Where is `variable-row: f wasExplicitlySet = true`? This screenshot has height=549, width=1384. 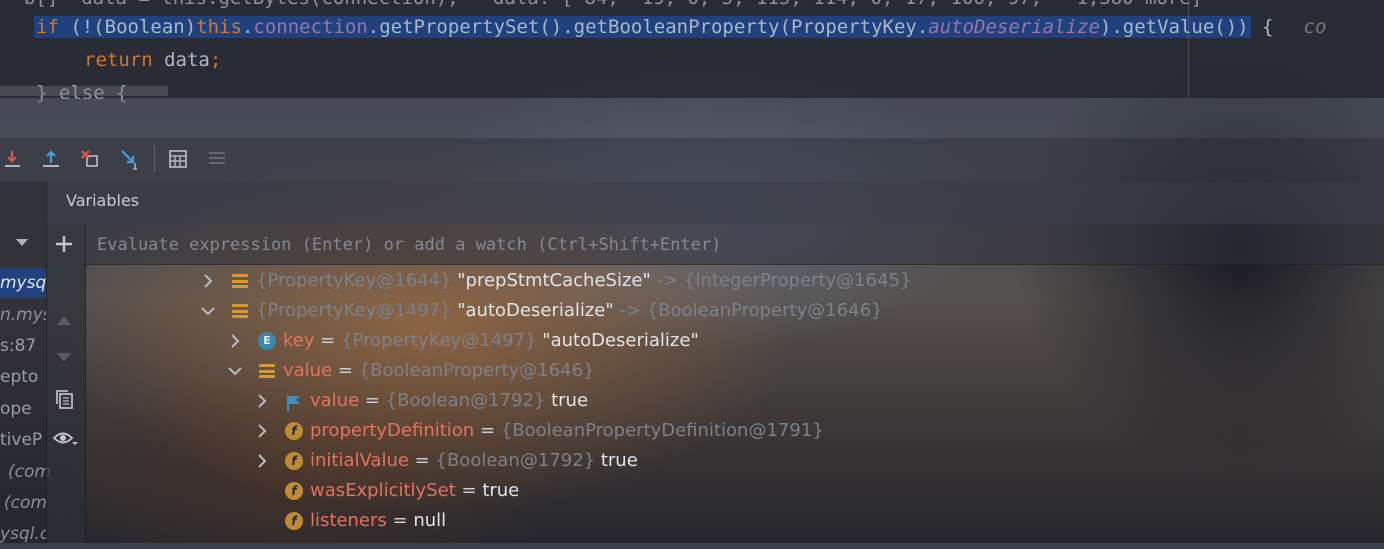
variable-row: f wasExplicitlySet = true is located at coordinates (704, 491).